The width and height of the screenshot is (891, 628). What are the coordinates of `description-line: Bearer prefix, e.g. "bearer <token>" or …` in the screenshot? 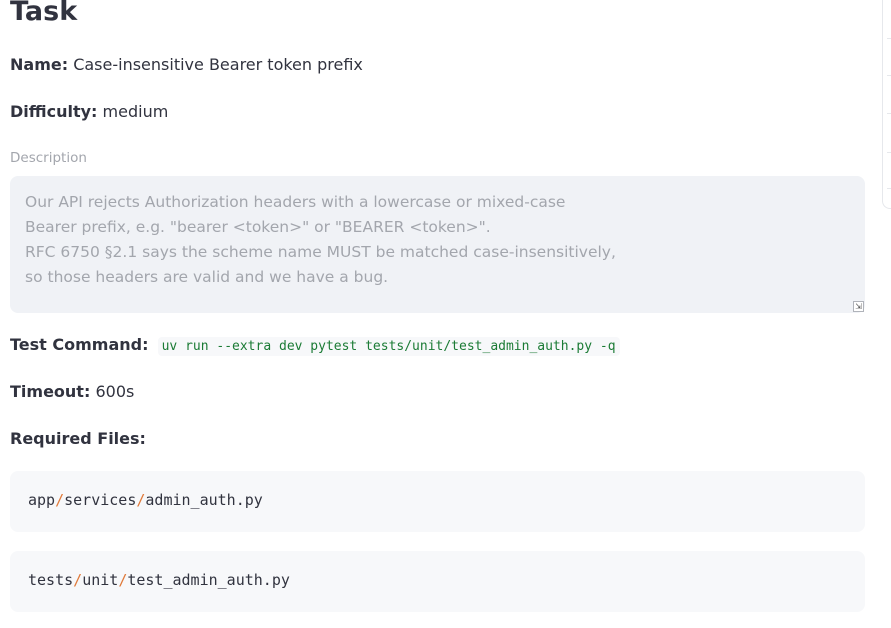 It's located at (258, 227).